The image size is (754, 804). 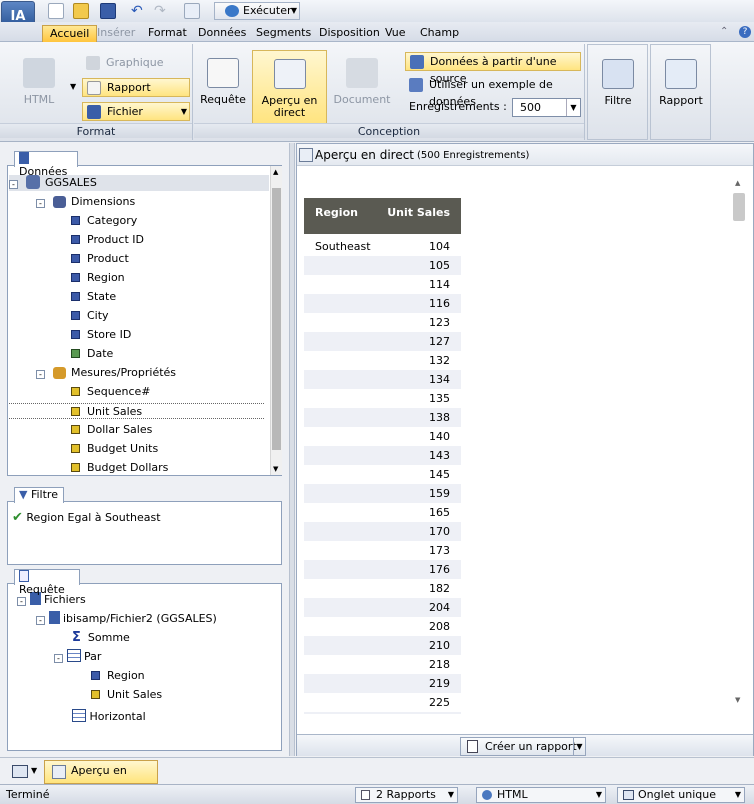 What do you see at coordinates (70, 33) in the screenshot?
I see `tab-accueil: Accueil` at bounding box center [70, 33].